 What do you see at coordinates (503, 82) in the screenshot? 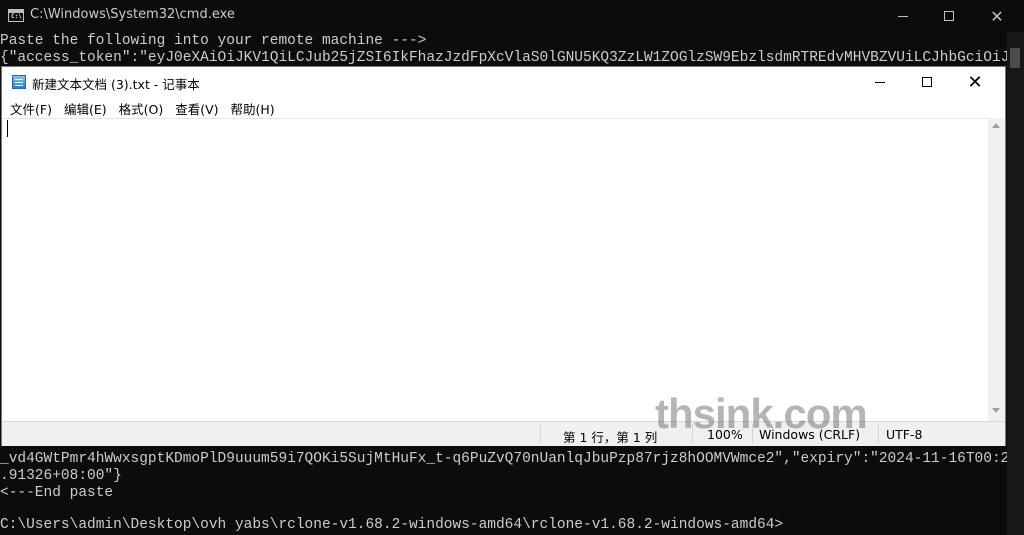
I see `notepad-titlebar: 新建文本文档 (3).txt - 记事本 ✕` at bounding box center [503, 82].